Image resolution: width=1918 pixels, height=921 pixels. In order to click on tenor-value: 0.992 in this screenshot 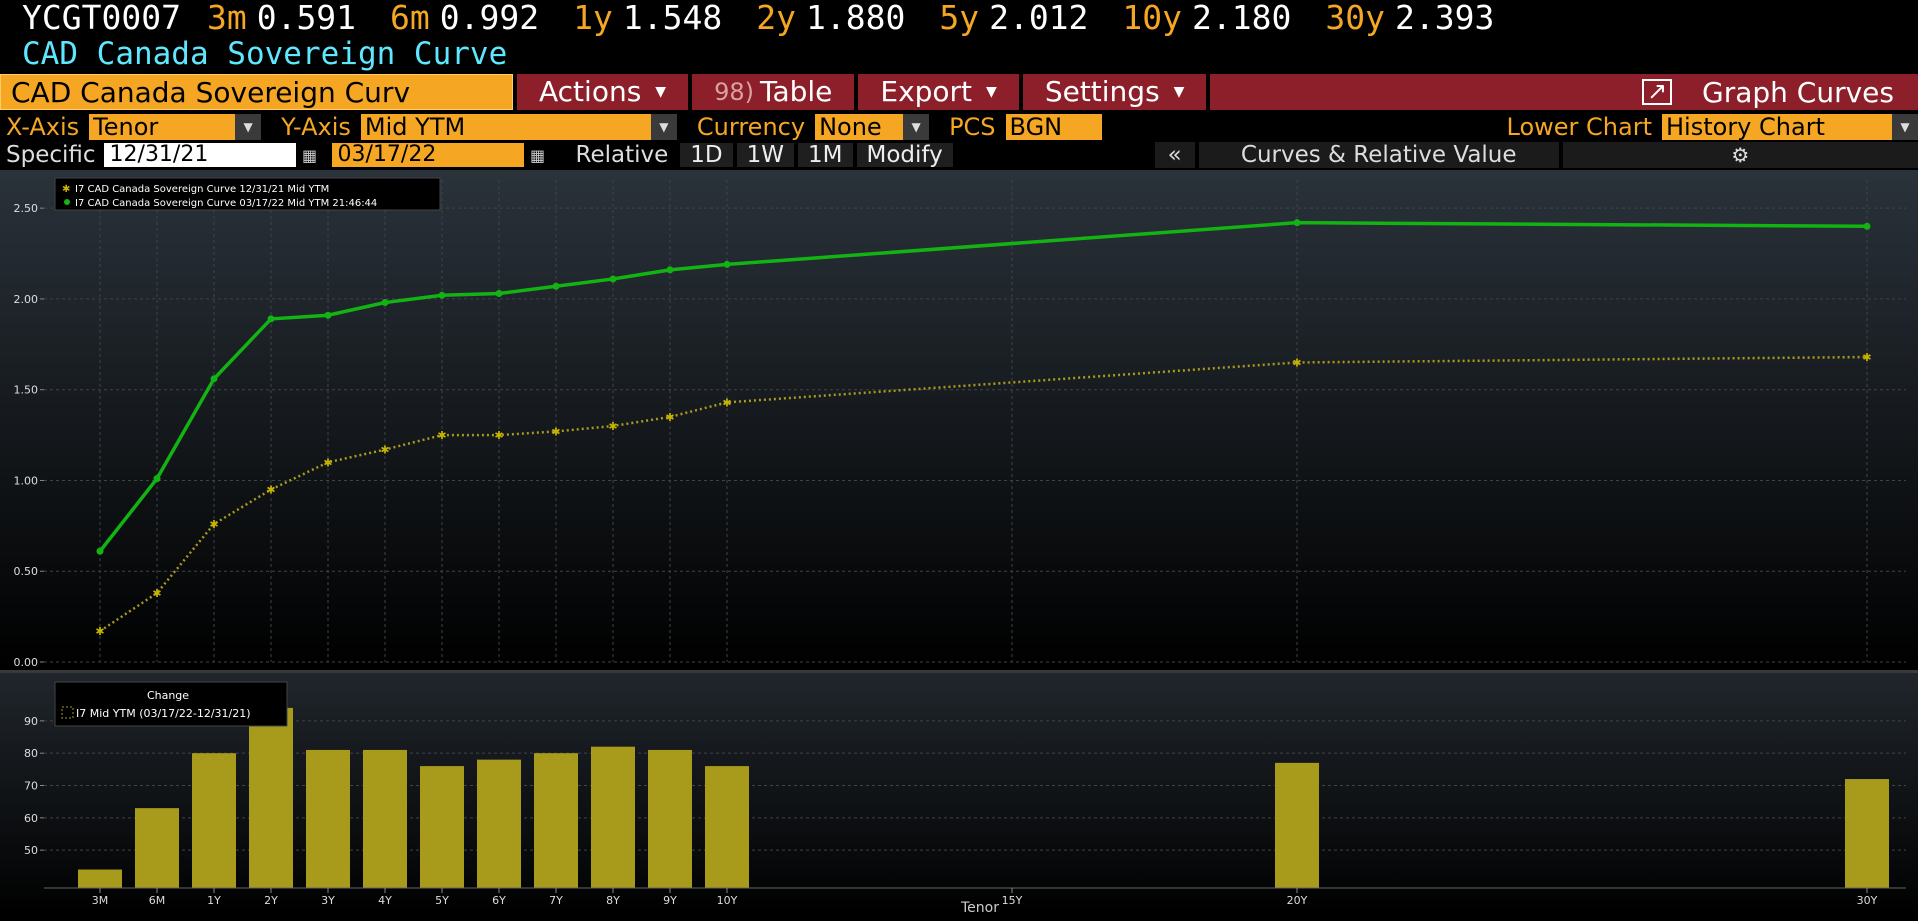, I will do `click(489, 18)`.